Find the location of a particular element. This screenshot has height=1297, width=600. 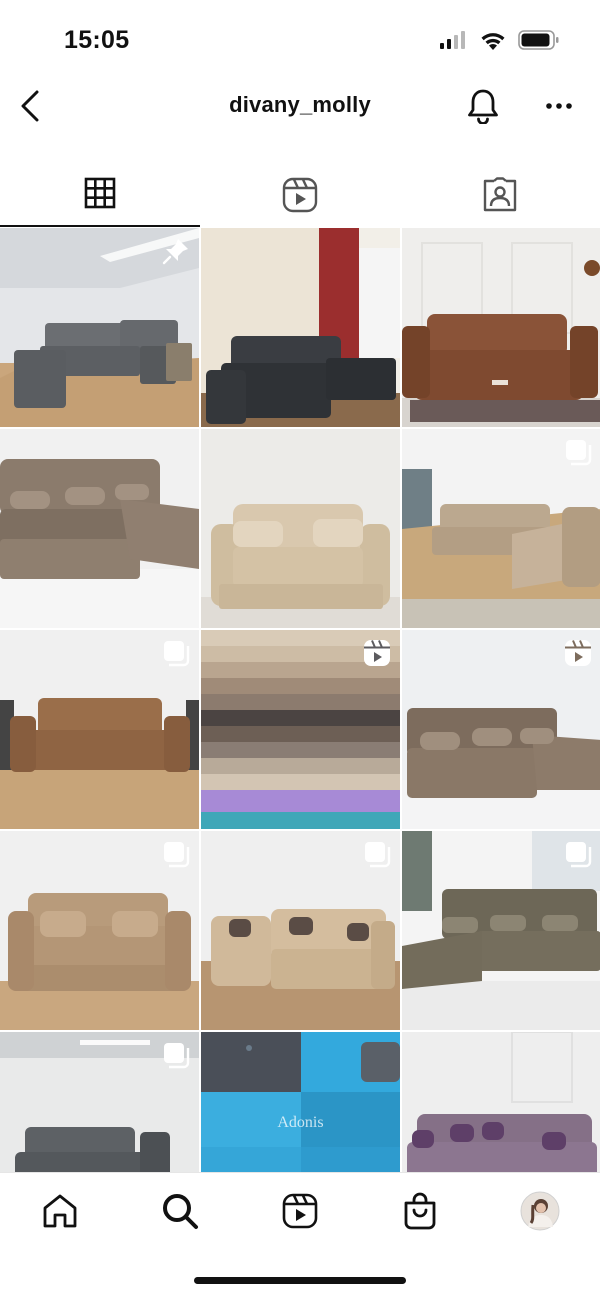

tab-tagged is located at coordinates (500, 196).